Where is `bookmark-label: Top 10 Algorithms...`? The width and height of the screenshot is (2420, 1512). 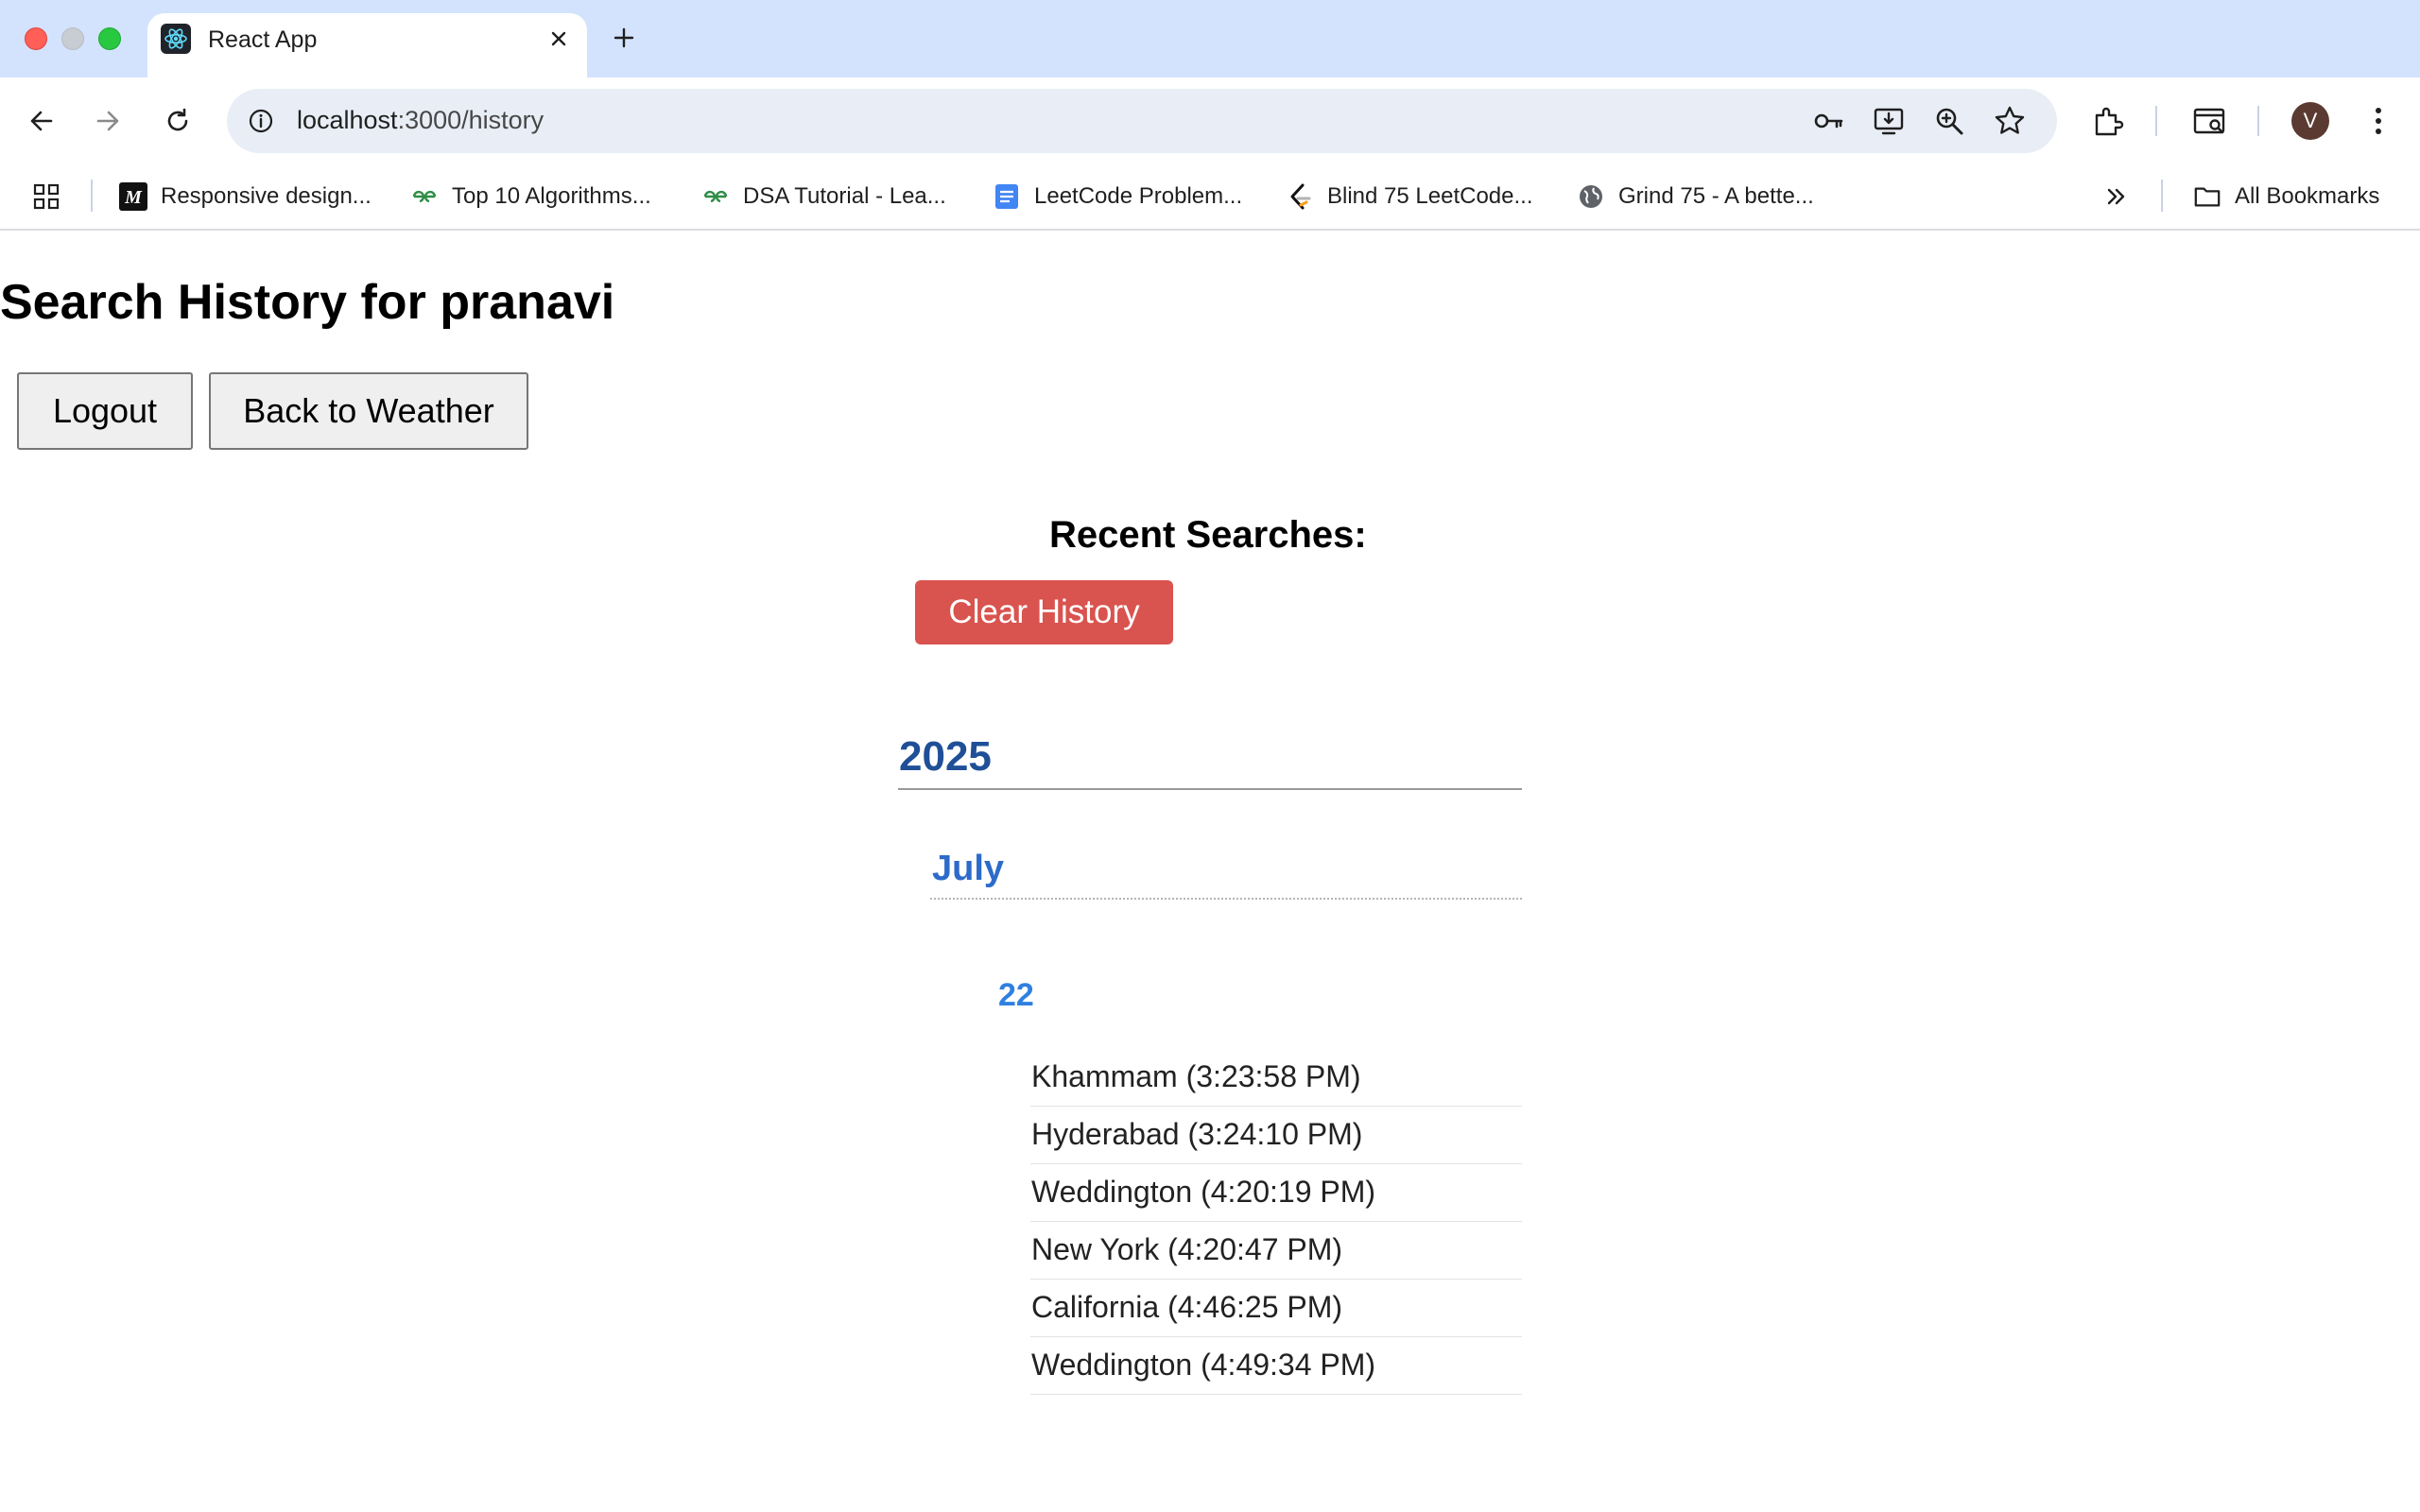 bookmark-label: Top 10 Algorithms... is located at coordinates (551, 196).